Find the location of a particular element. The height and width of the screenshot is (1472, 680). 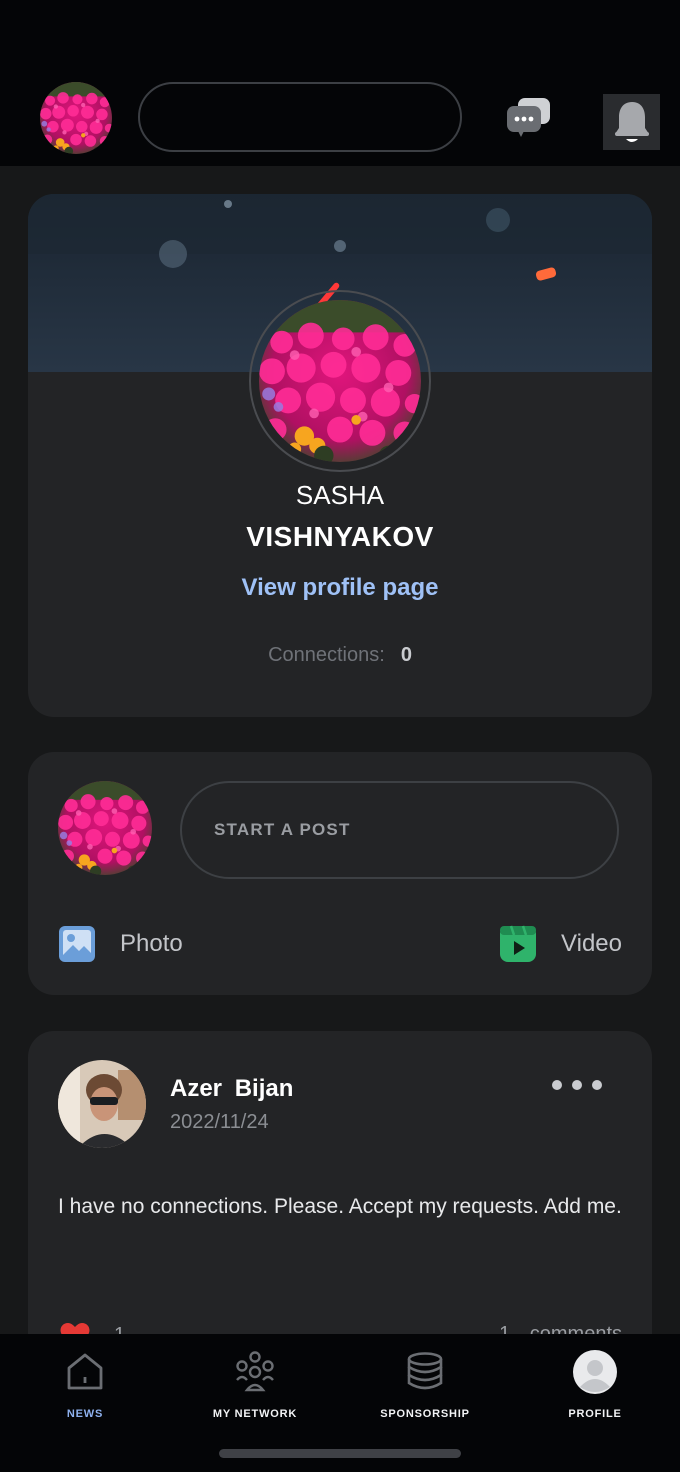

video-label: Video is located at coordinates (591, 943).